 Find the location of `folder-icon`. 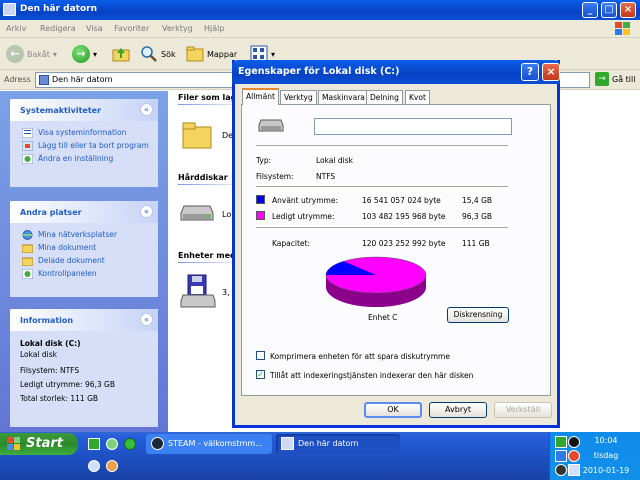

folder-icon is located at coordinates (27, 248).